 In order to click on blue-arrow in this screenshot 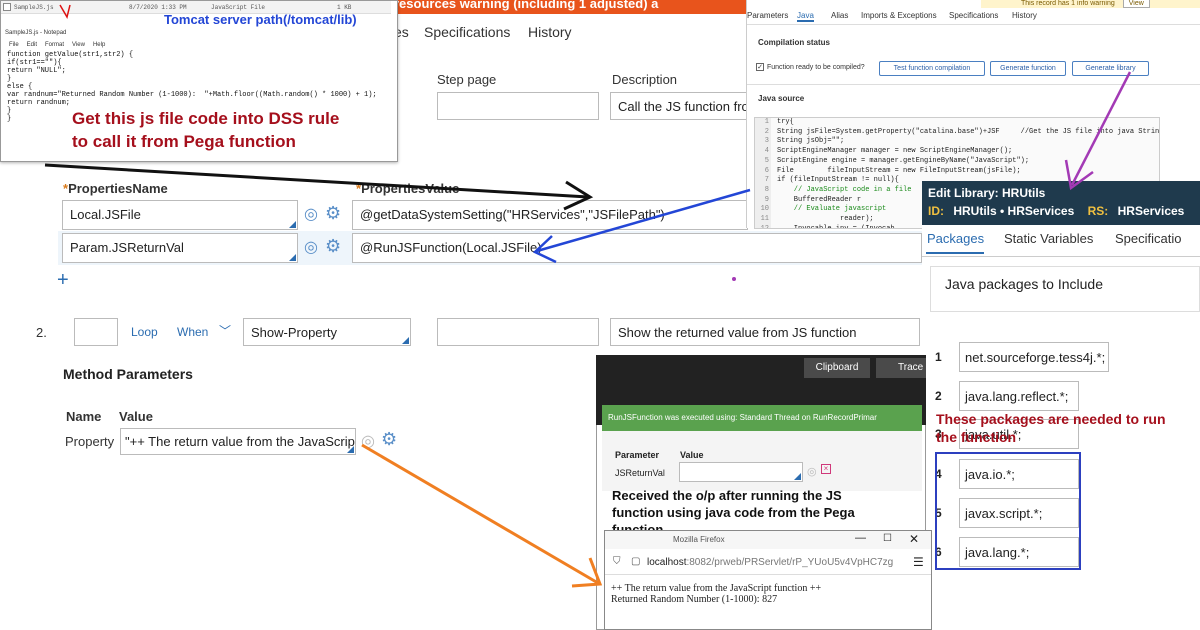, I will do `click(641, 226)`.